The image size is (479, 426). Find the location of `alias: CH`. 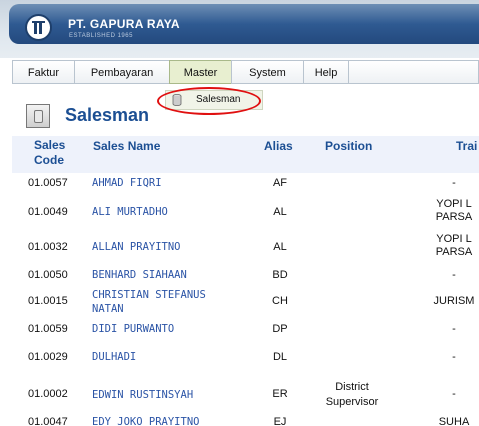

alias: CH is located at coordinates (280, 301).